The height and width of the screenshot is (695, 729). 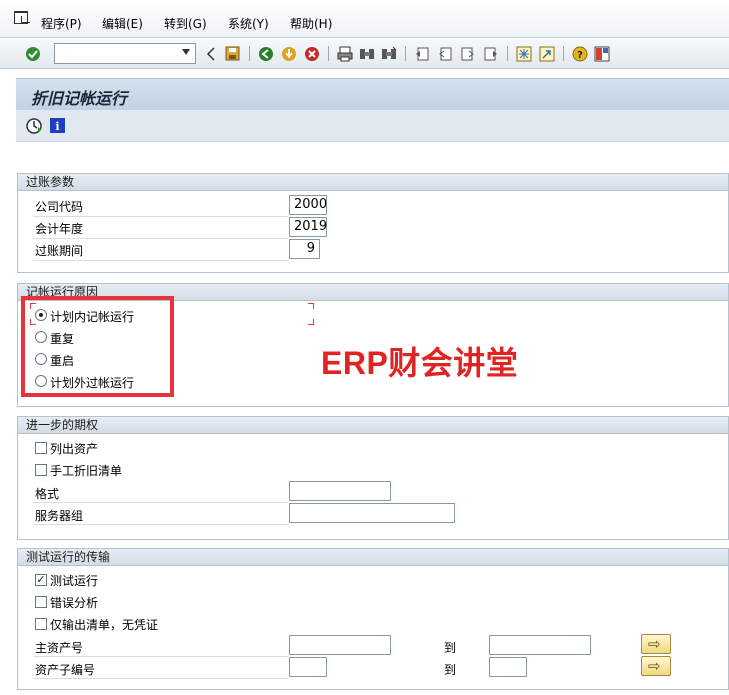 What do you see at coordinates (304, 249) in the screenshot?
I see `posting-period-input: 9` at bounding box center [304, 249].